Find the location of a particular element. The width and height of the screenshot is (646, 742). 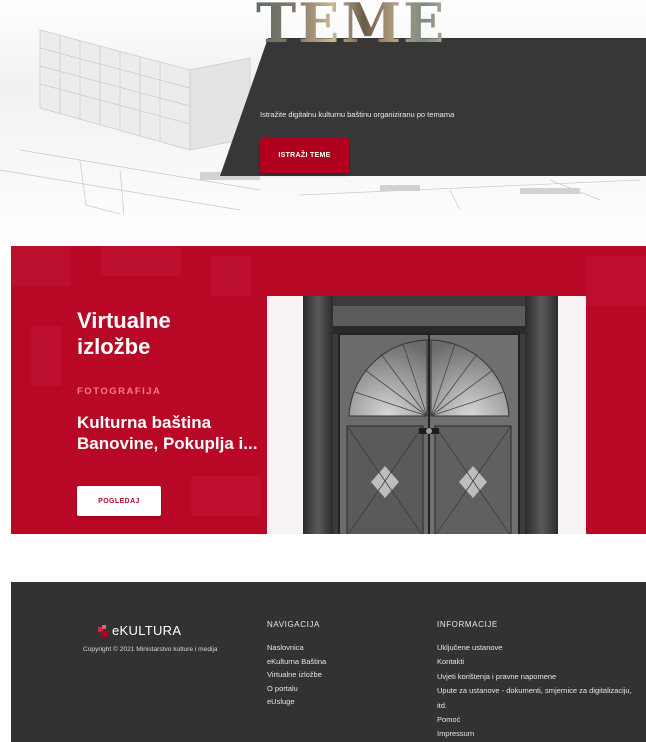

ekultura-logo-text: eKULTURA is located at coordinates (147, 630).